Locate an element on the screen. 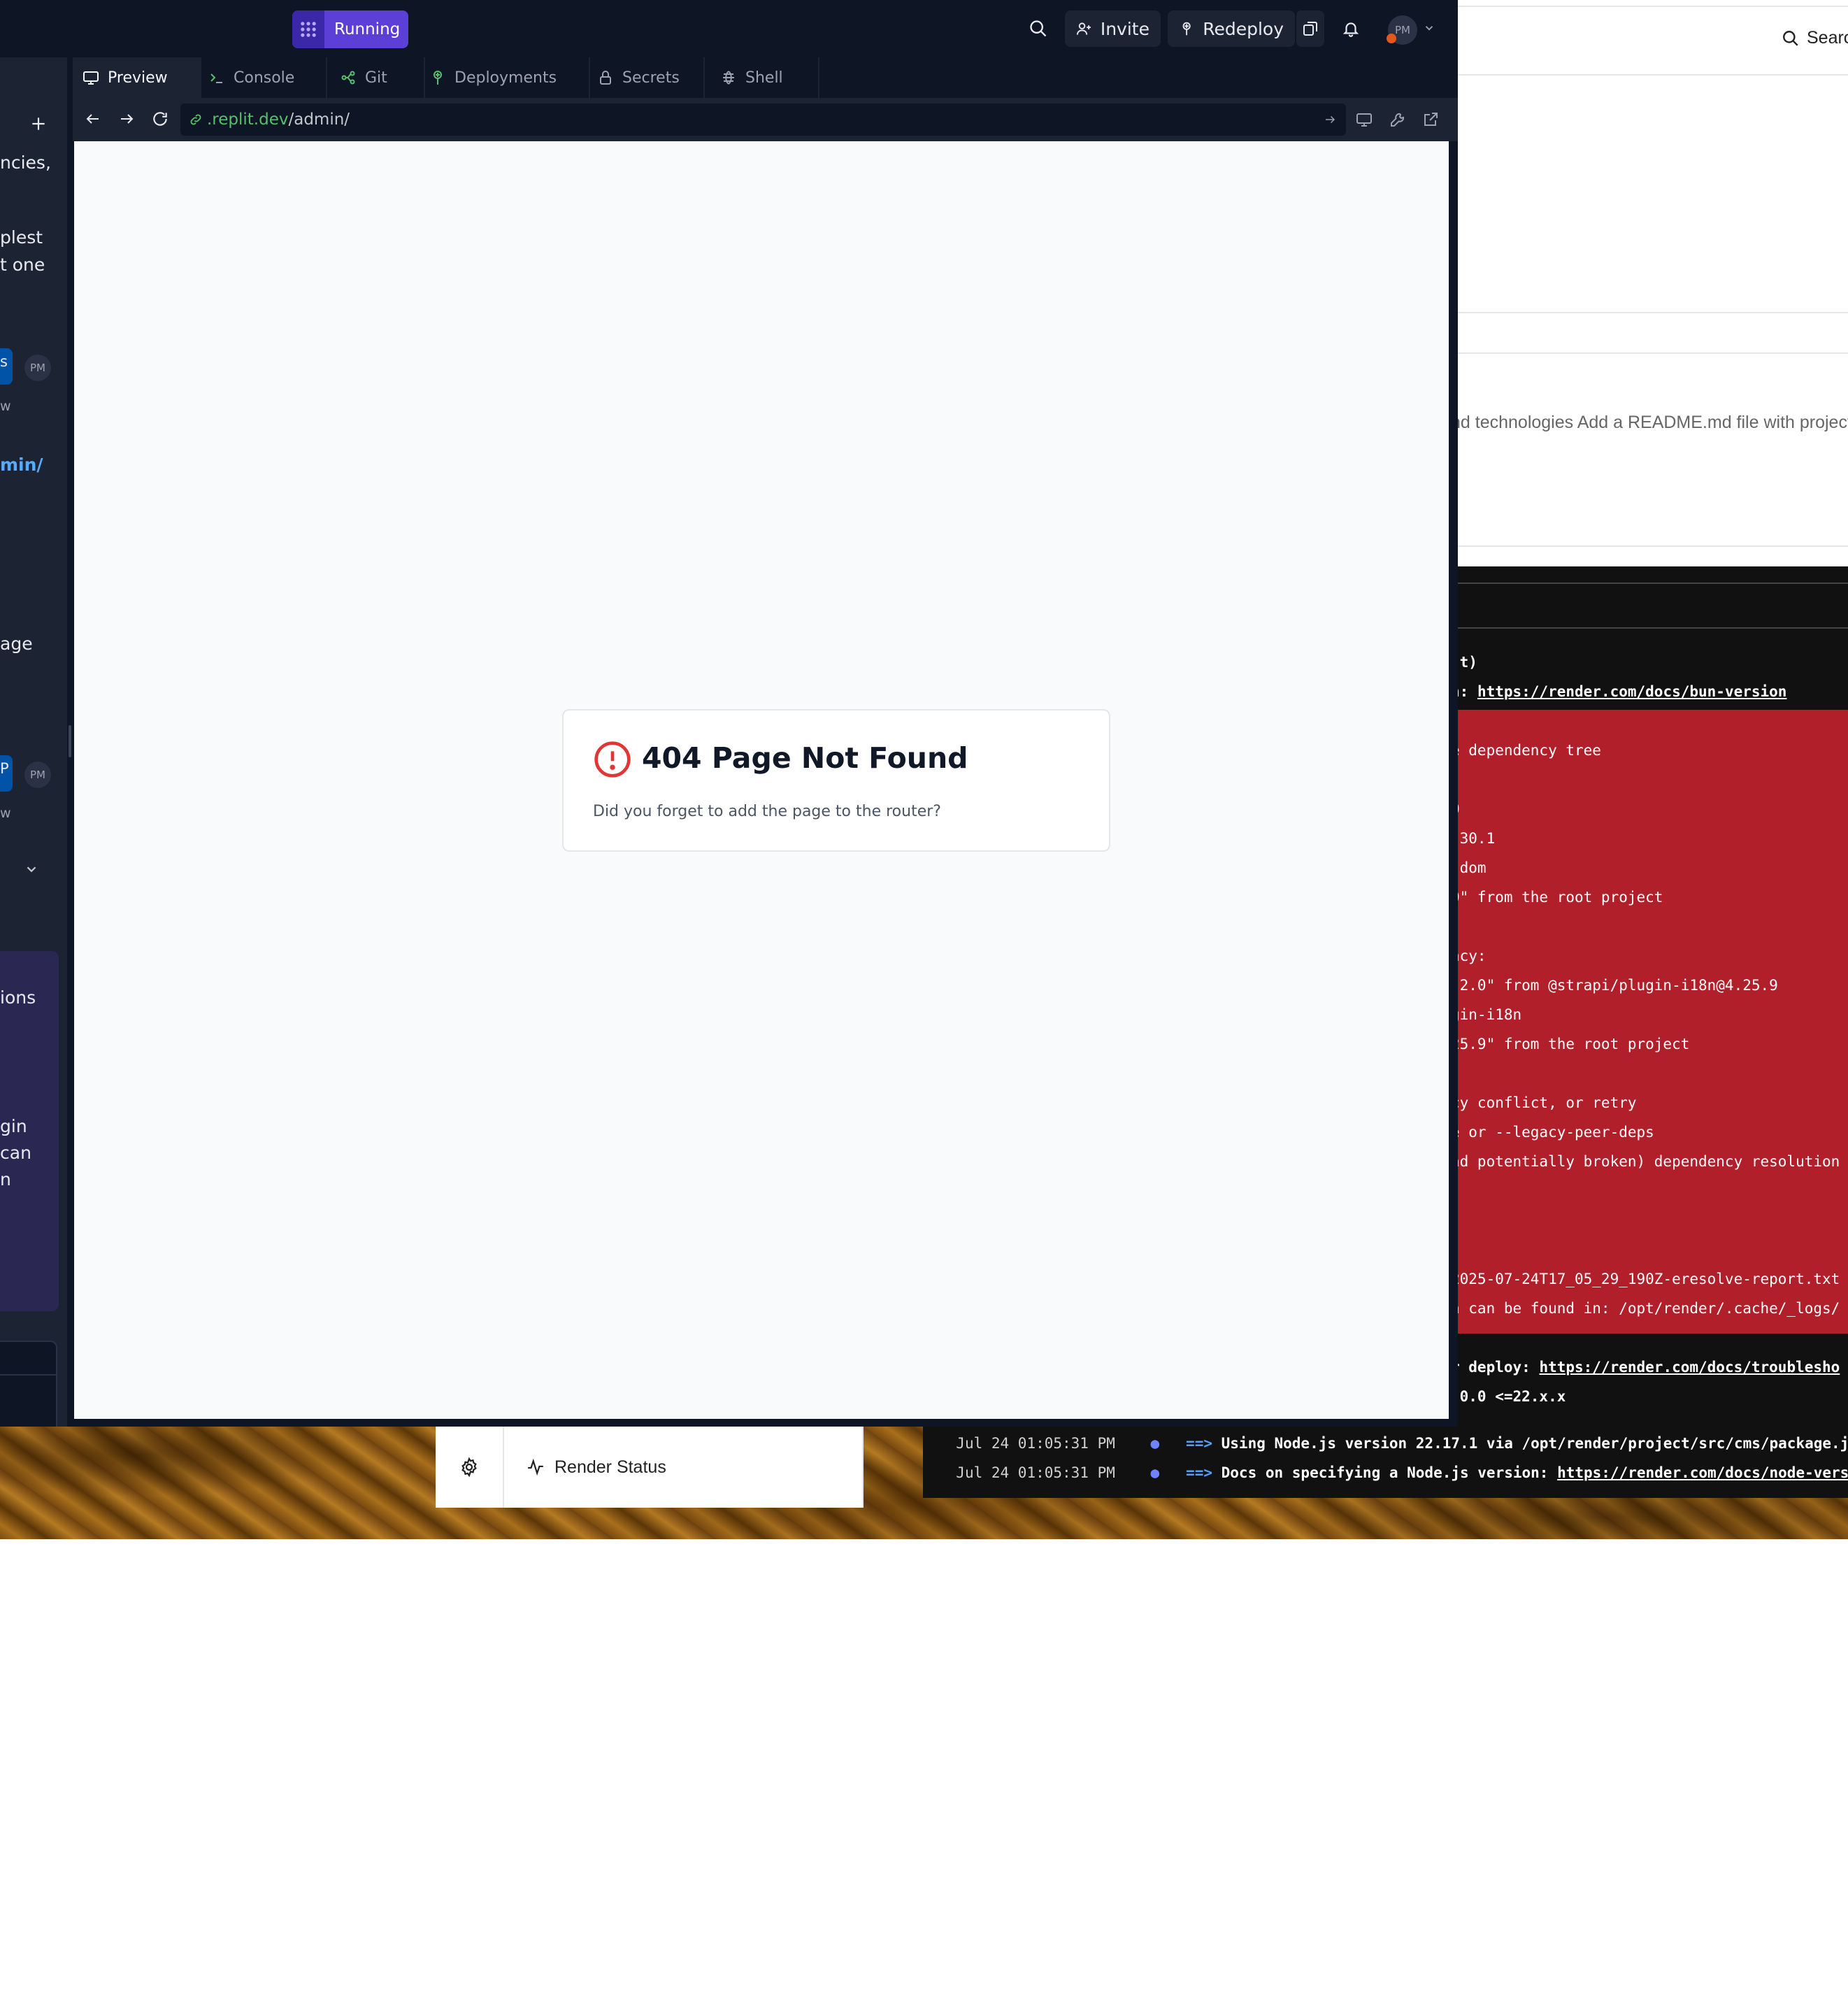 Image resolution: width=1848 pixels, height=2000 pixels. back-button is located at coordinates (93, 118).